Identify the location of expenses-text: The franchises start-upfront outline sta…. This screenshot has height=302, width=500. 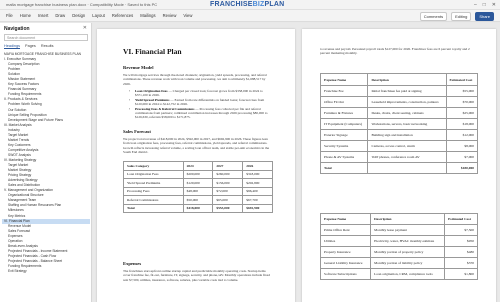
(196, 275).